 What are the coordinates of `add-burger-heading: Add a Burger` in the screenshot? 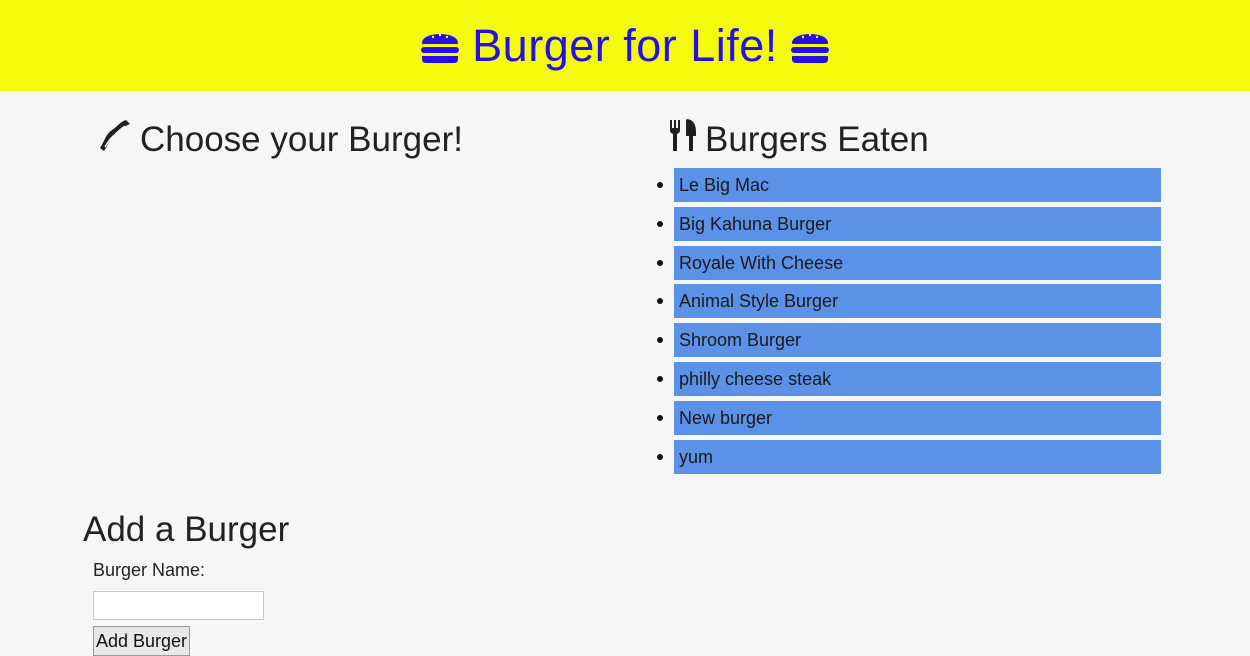 It's located at (186, 529).